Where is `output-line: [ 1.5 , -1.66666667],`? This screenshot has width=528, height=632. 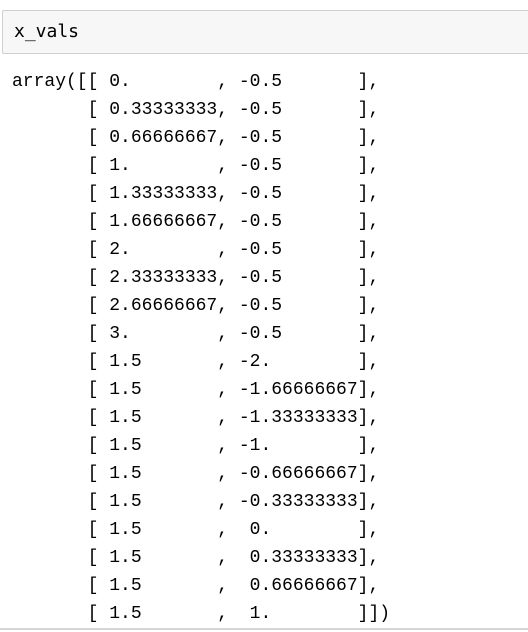 output-line: [ 1.5 , -1.66666667], is located at coordinates (196, 390).